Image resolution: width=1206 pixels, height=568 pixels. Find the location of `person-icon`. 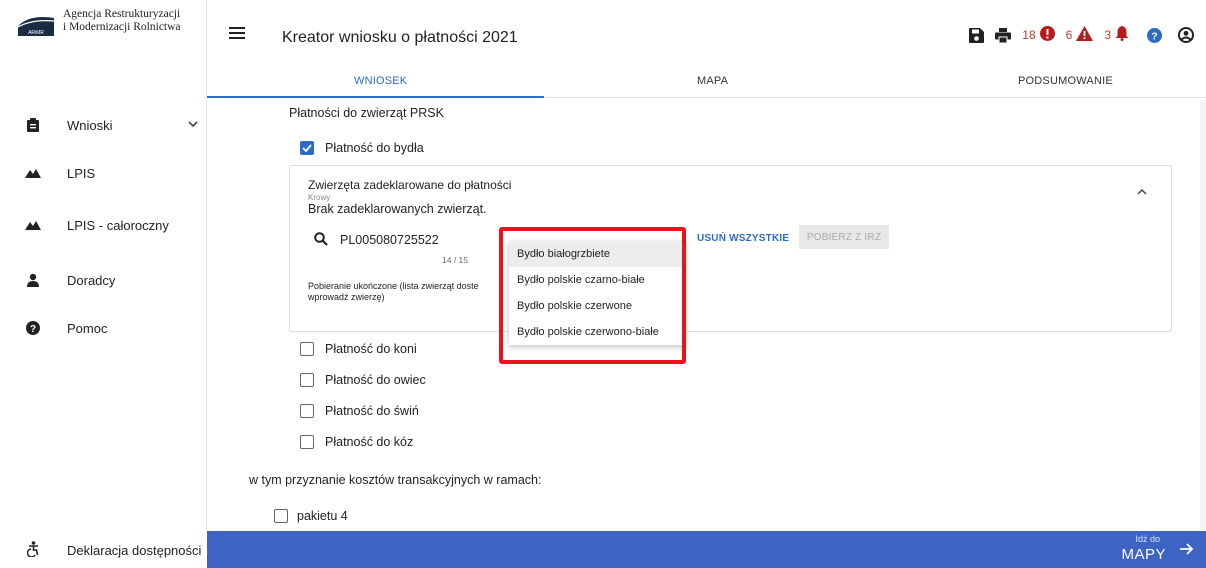

person-icon is located at coordinates (33, 280).